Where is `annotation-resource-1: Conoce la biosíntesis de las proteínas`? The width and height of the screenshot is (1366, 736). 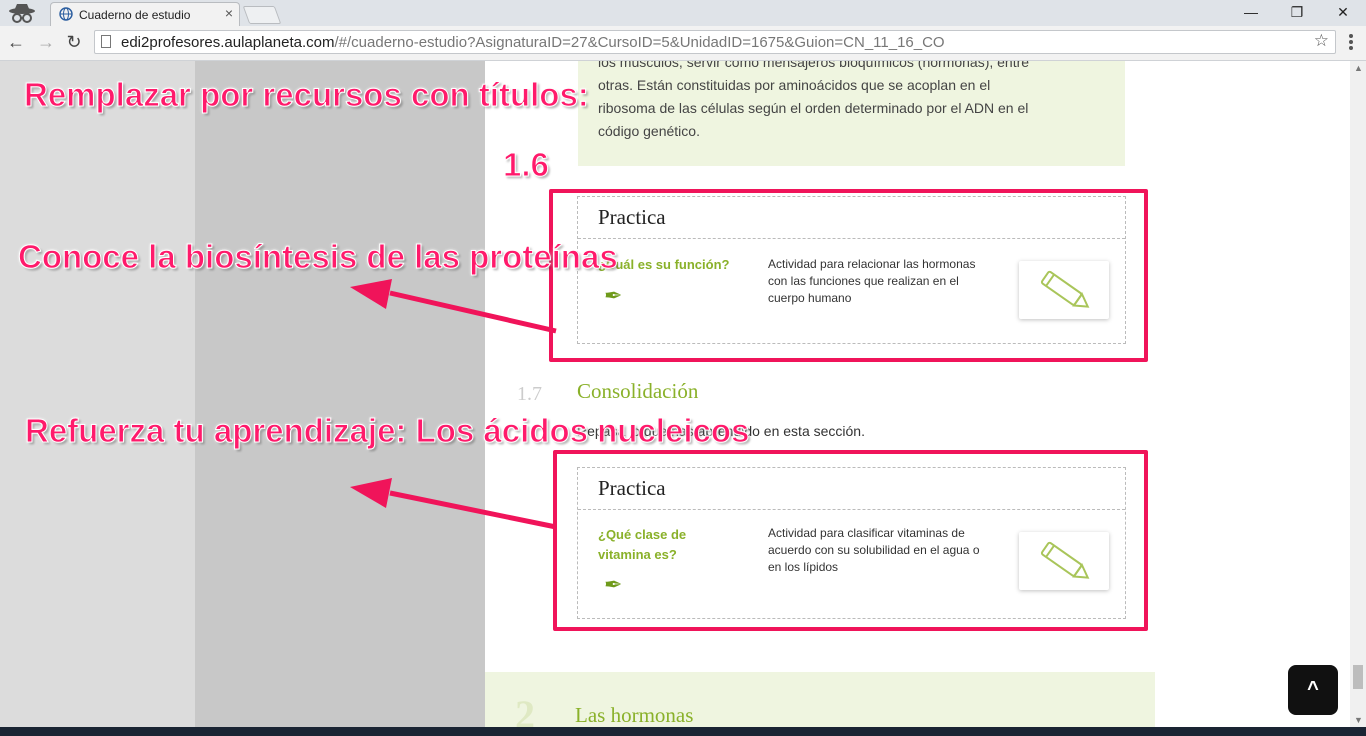
annotation-resource-1: Conoce la biosíntesis de las proteínas is located at coordinates (318, 257).